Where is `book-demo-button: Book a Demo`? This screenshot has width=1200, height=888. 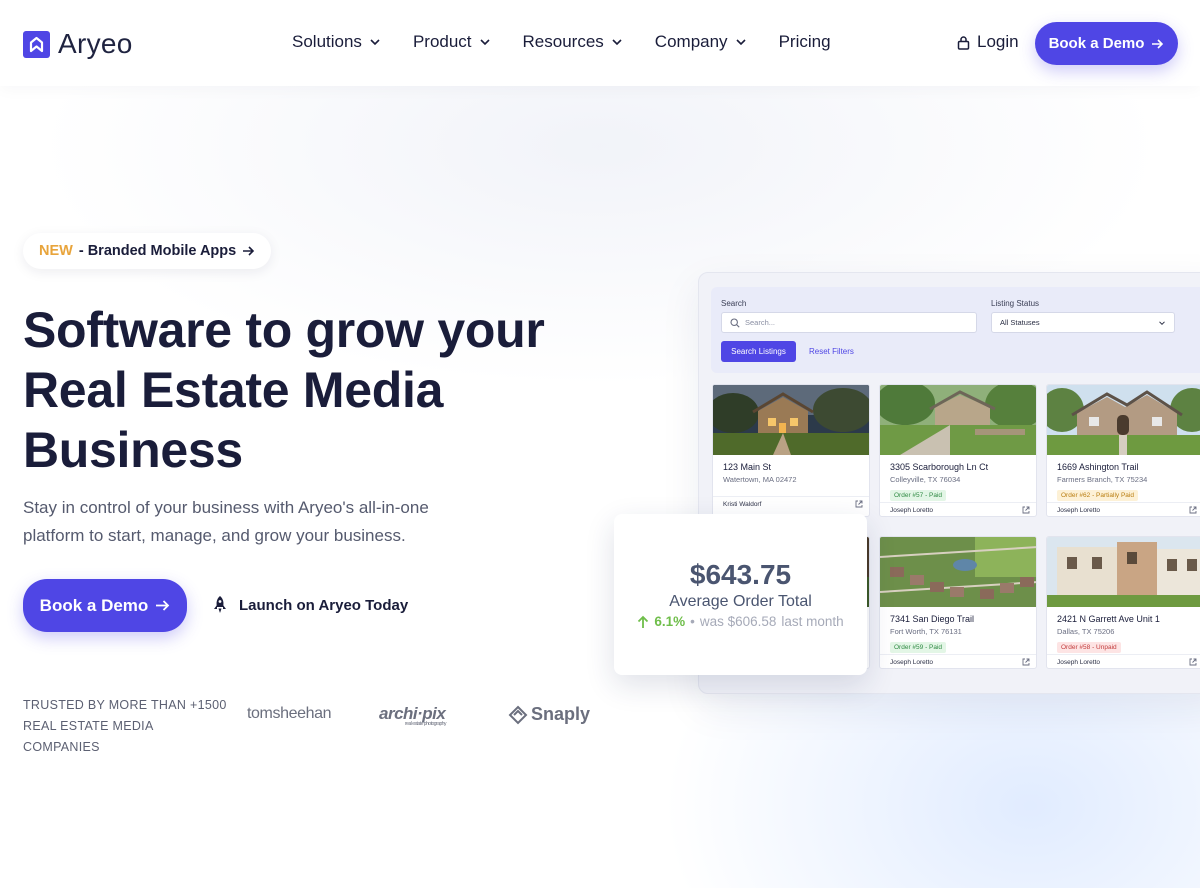 book-demo-button: Book a Demo is located at coordinates (1106, 43).